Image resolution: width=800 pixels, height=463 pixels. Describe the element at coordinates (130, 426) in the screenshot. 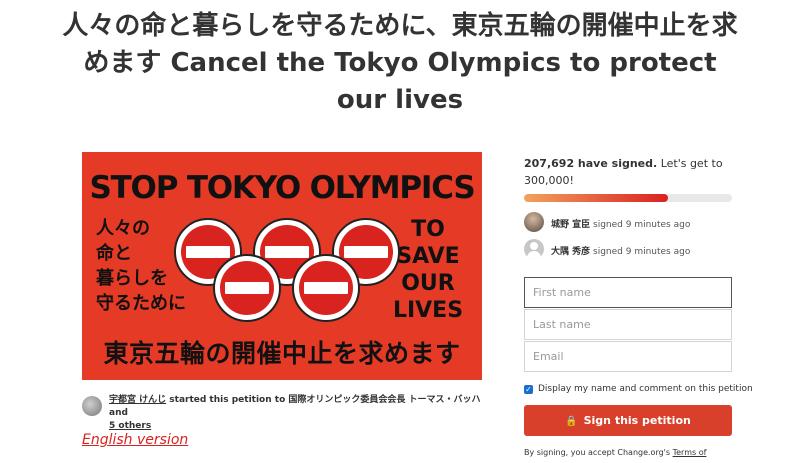

I see `starter-others-link: 5 others` at that location.